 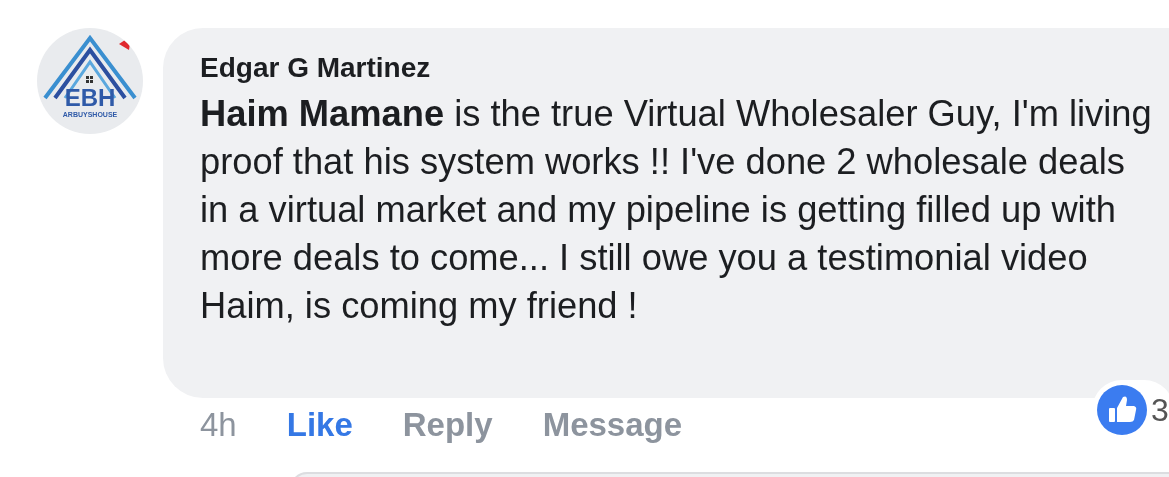 I want to click on like-link: Like, so click(x=319, y=425).